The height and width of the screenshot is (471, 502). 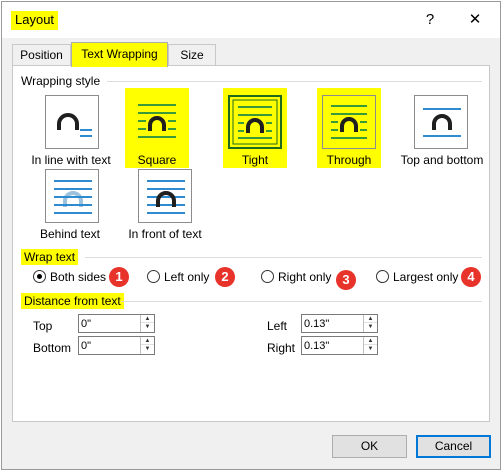 What do you see at coordinates (426, 277) in the screenshot?
I see `radio-label: Largest only` at bounding box center [426, 277].